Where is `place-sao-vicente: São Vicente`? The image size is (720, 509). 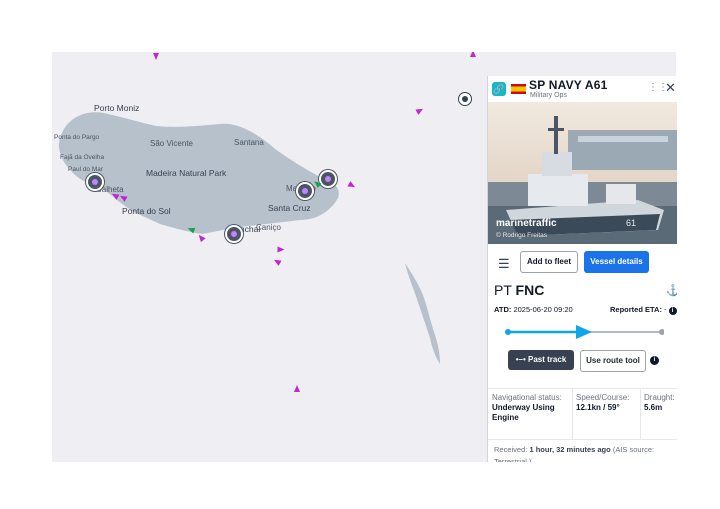 place-sao-vicente: São Vicente is located at coordinates (171, 143).